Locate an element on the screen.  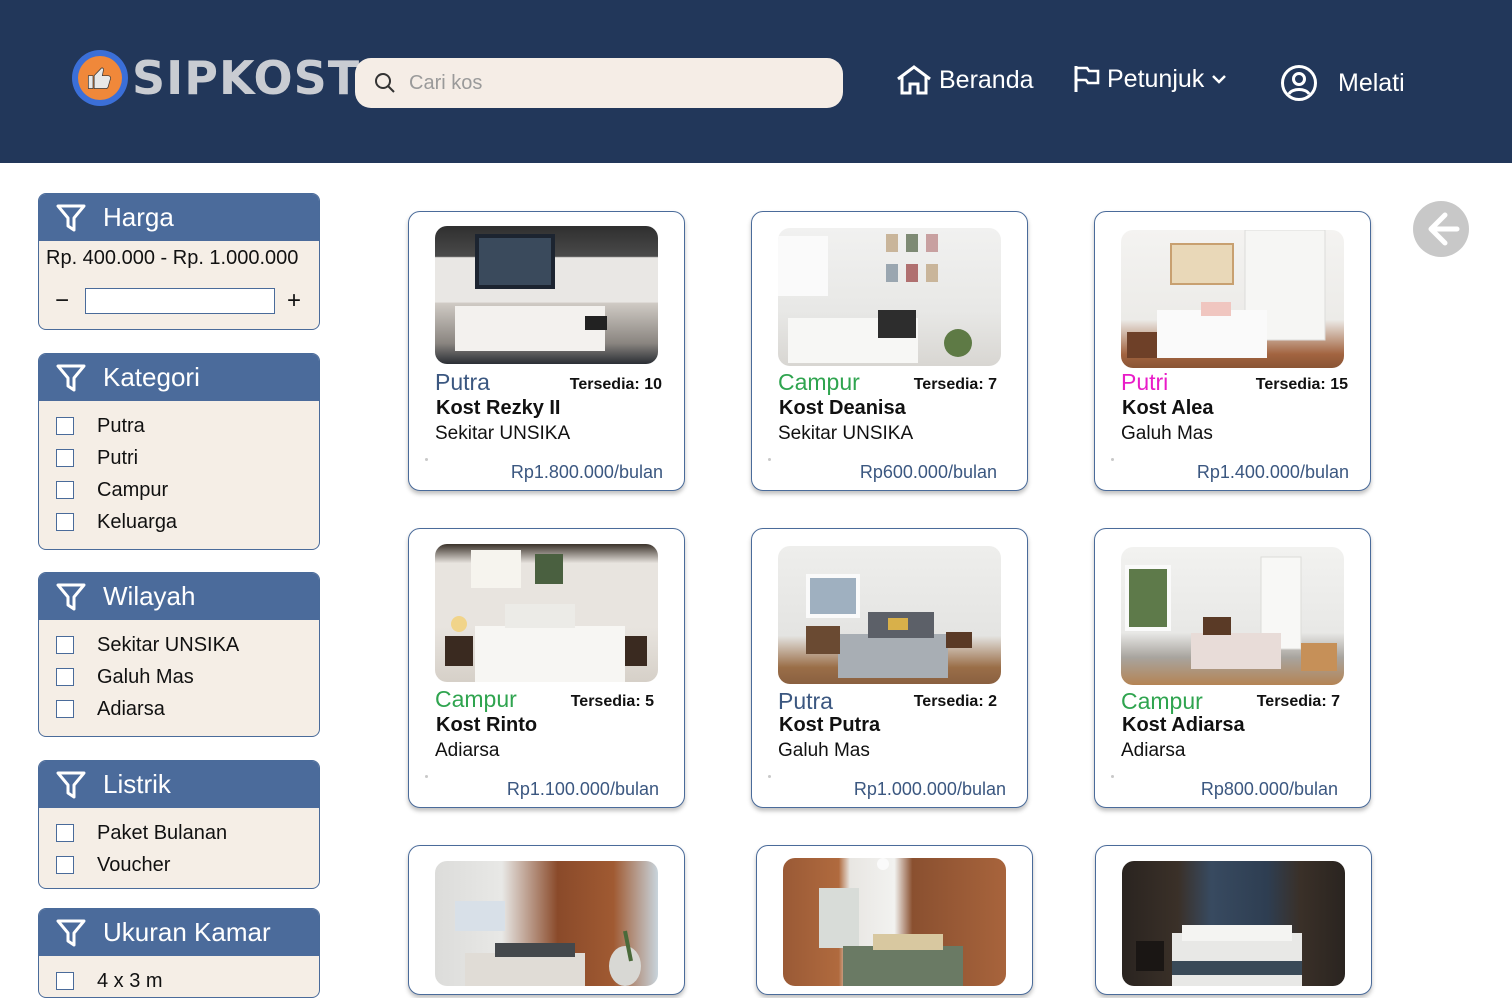
option-keluarga: Keluarga is located at coordinates (179, 522).